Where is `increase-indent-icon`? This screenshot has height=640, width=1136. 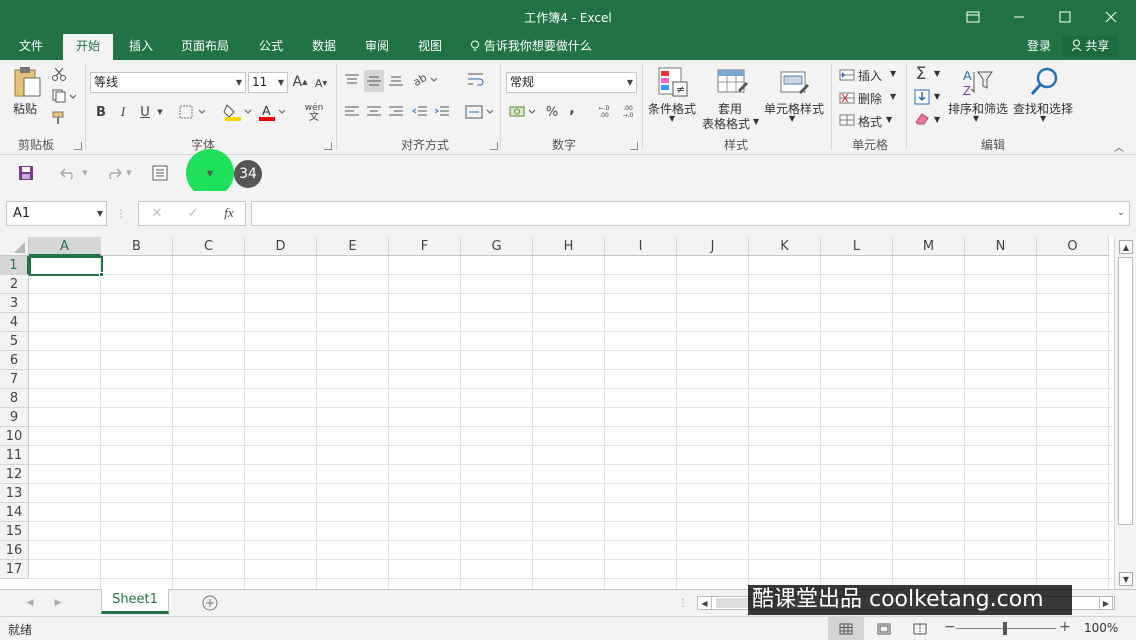 increase-indent-icon is located at coordinates (442, 112).